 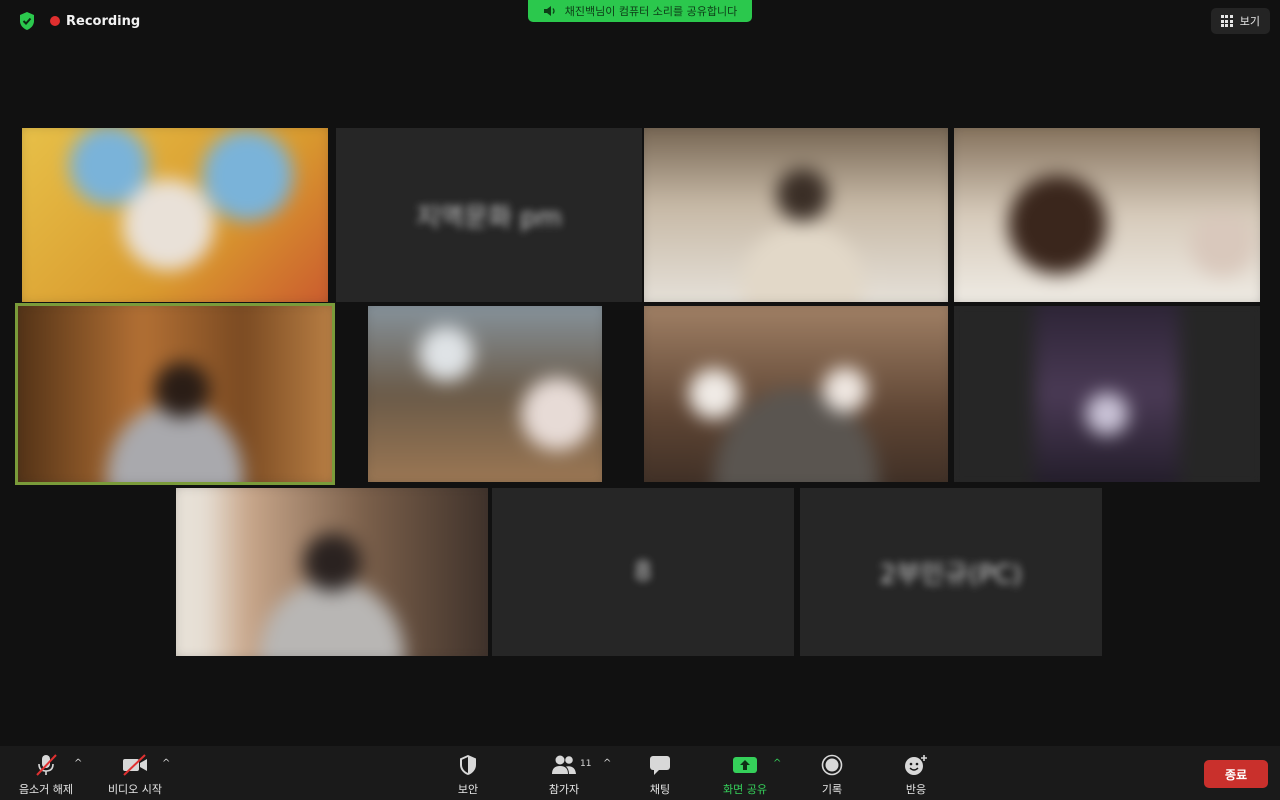 What do you see at coordinates (1236, 774) in the screenshot?
I see `end-meeting-button: 종료` at bounding box center [1236, 774].